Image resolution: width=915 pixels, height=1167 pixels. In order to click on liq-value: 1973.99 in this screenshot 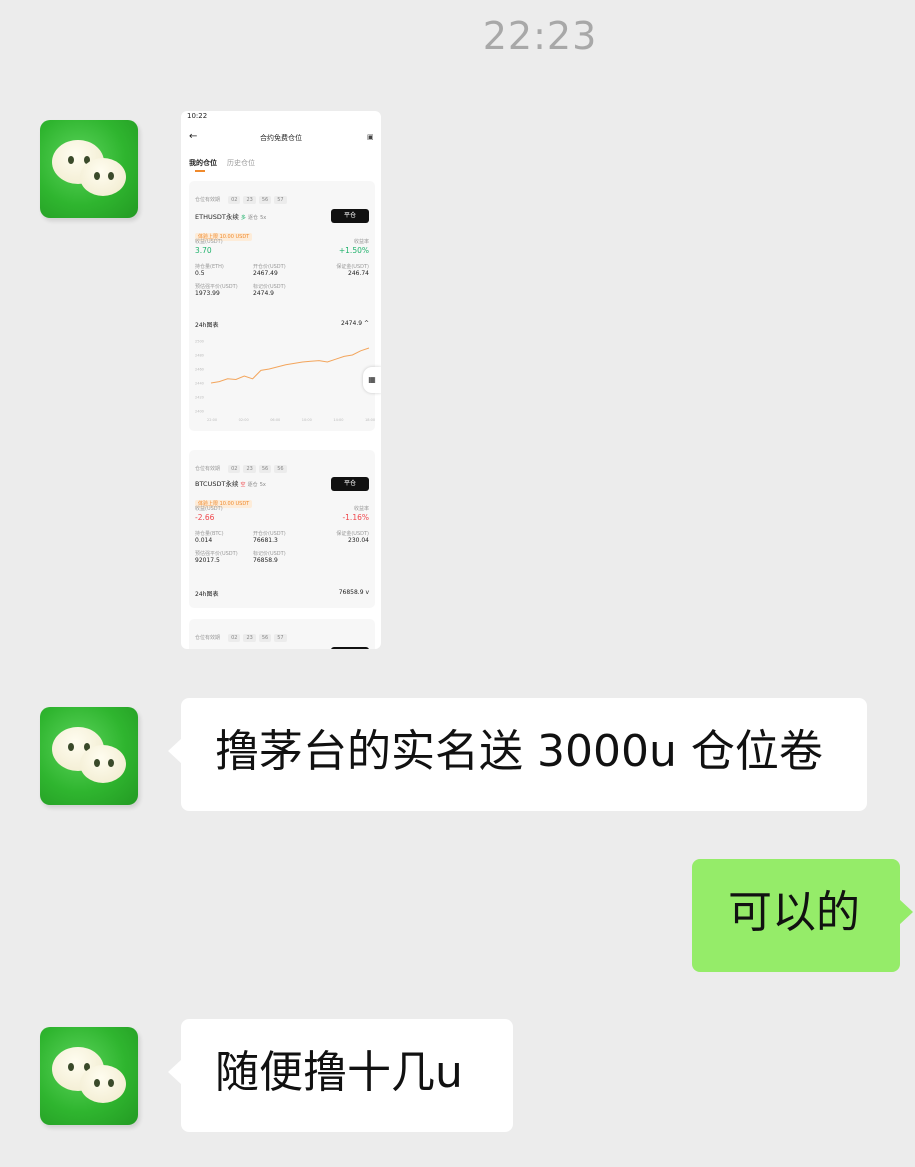, I will do `click(207, 293)`.